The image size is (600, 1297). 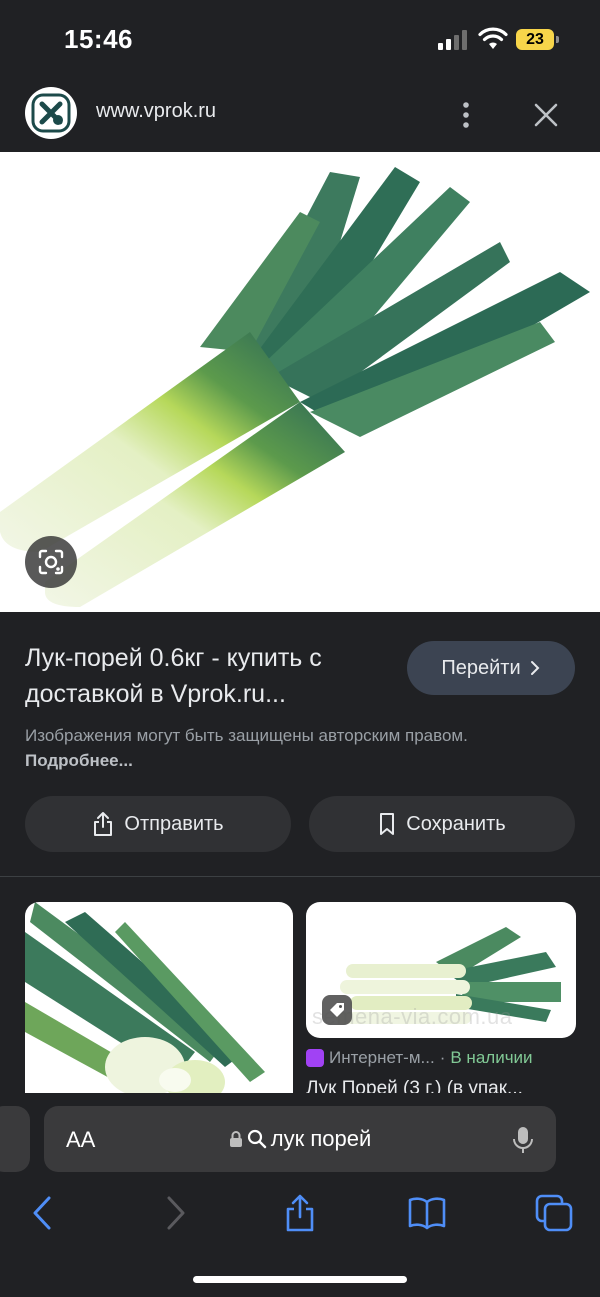 I want to click on microphone-icon, so click(x=523, y=1140).